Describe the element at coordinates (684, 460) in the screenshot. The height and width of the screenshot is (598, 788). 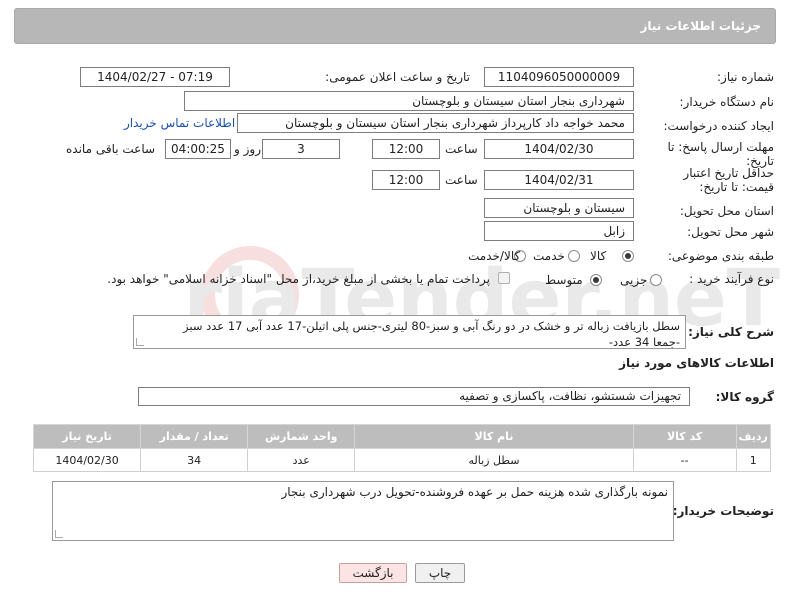
I see `cell-code: --` at that location.